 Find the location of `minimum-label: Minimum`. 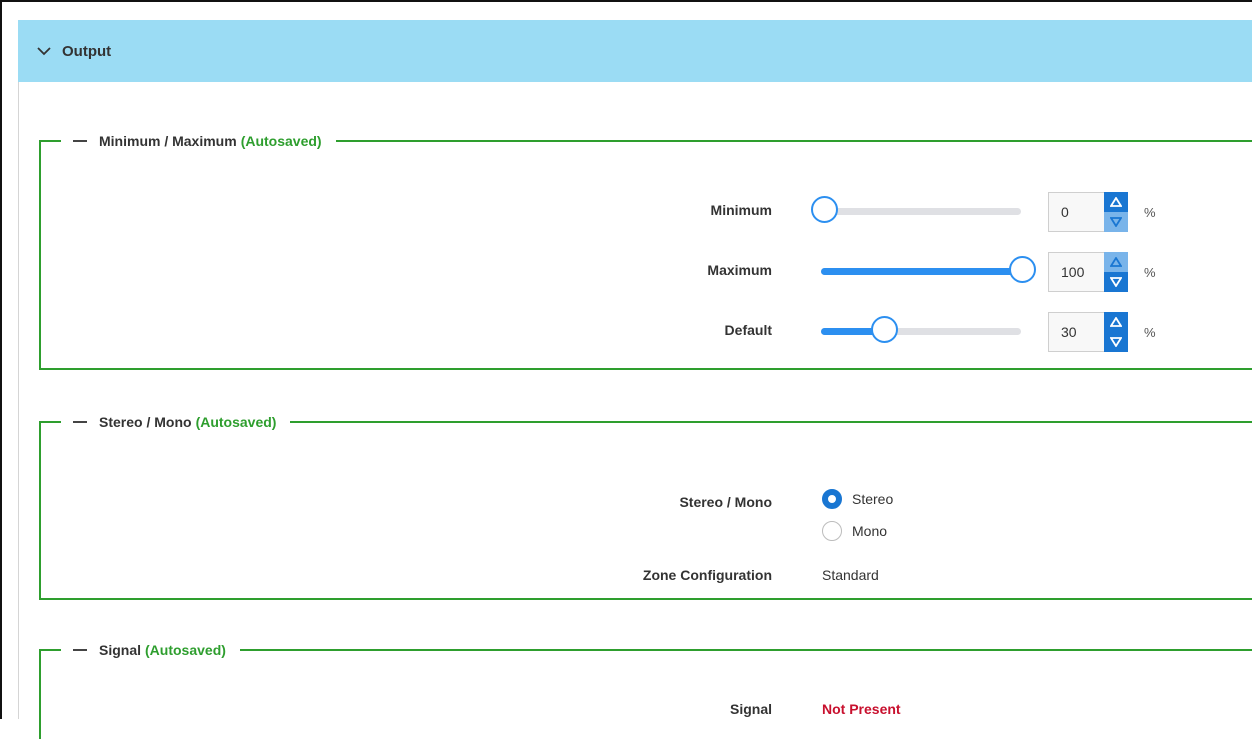

minimum-label: Minimum is located at coordinates (741, 210).